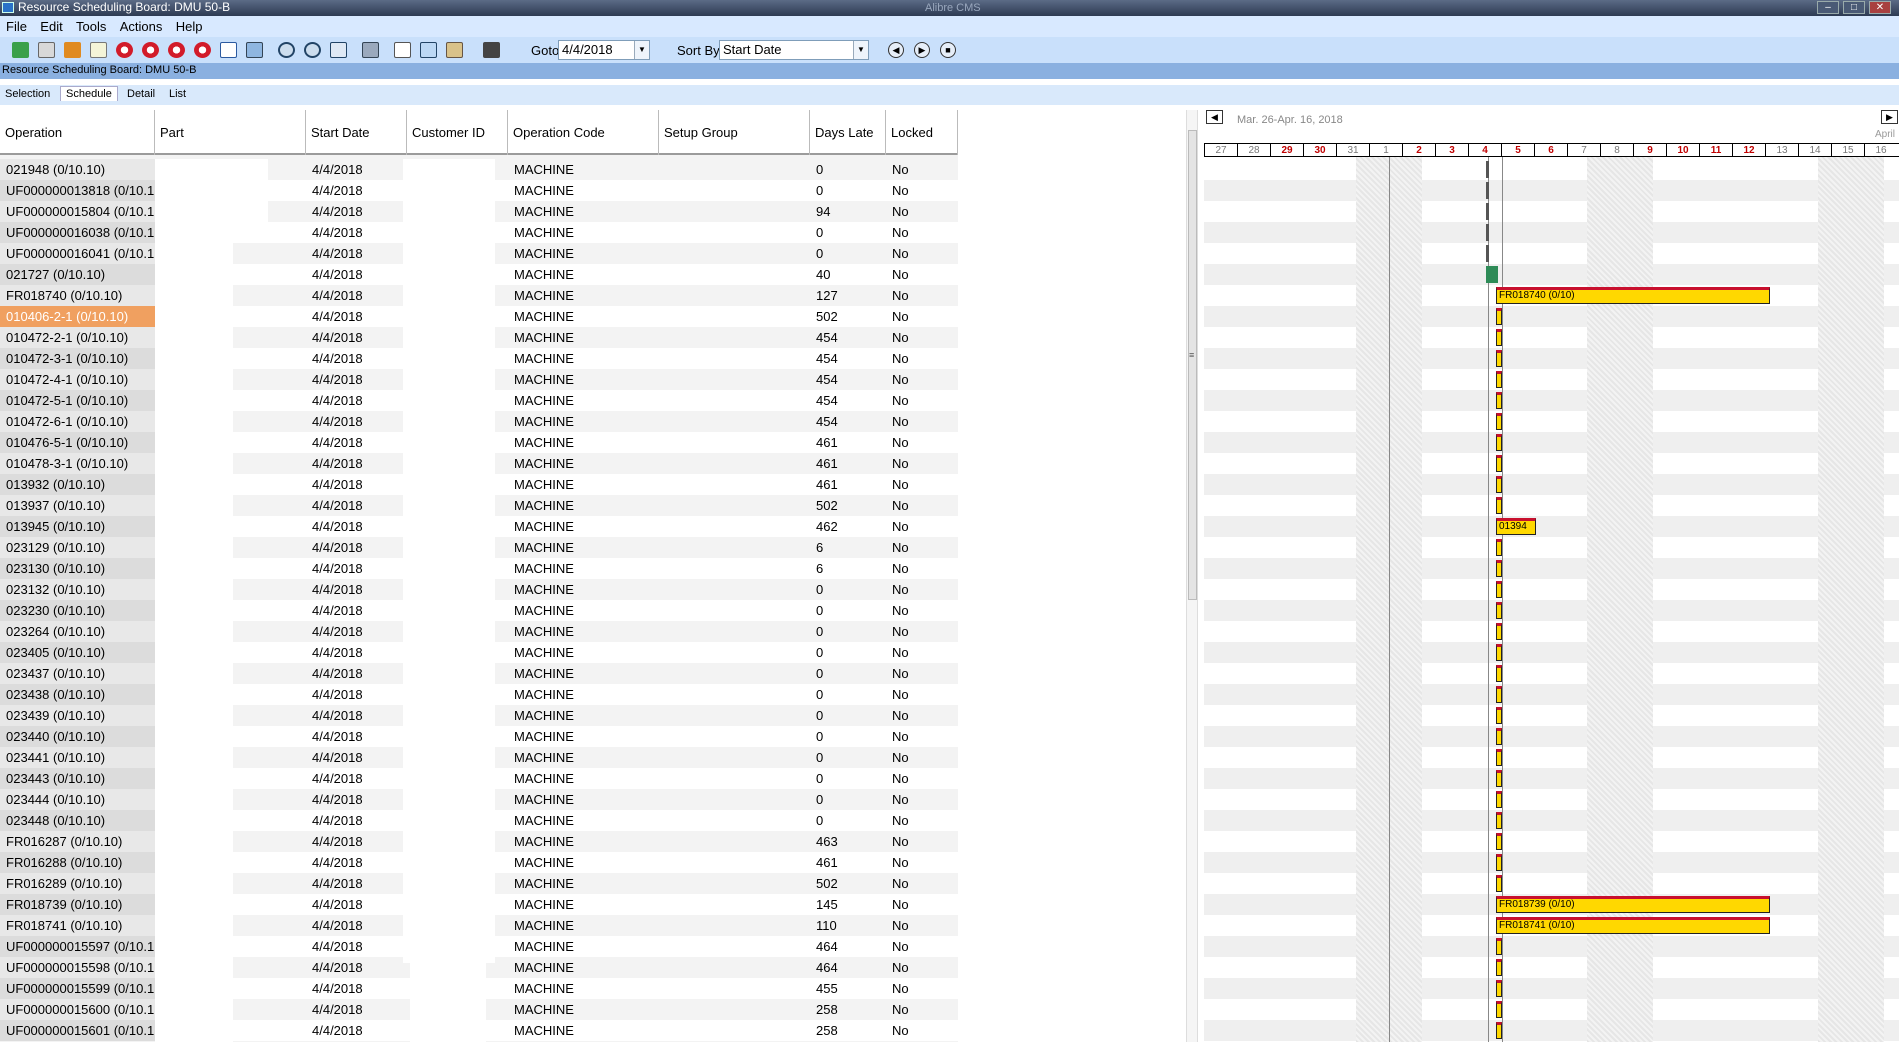 The image size is (1899, 1042). Describe the element at coordinates (1551, 400) in the screenshot. I see `gantt-row-band` at that location.